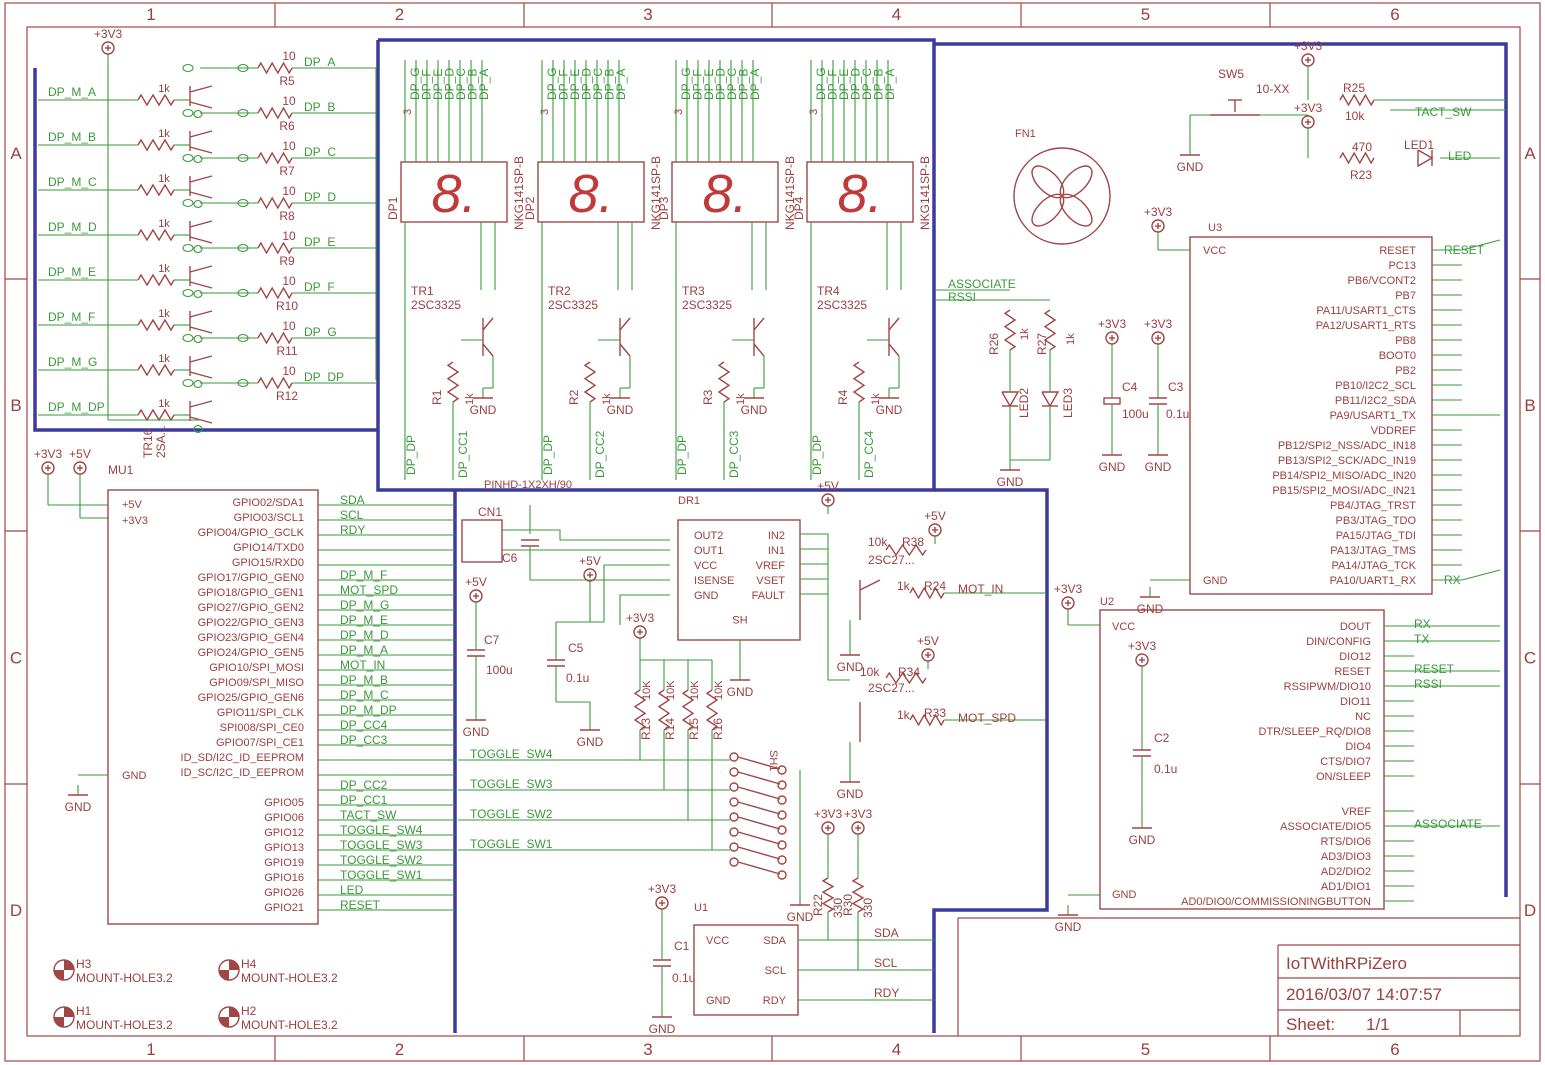 The height and width of the screenshot is (1065, 1545). I want to click on power-label: +5V, so click(828, 486).